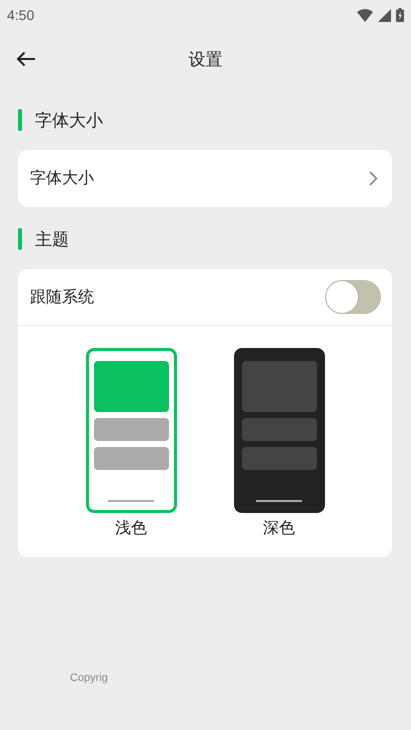 The width and height of the screenshot is (411, 730). Describe the element at coordinates (89, 678) in the screenshot. I see `copyright-text: Copyrig` at that location.